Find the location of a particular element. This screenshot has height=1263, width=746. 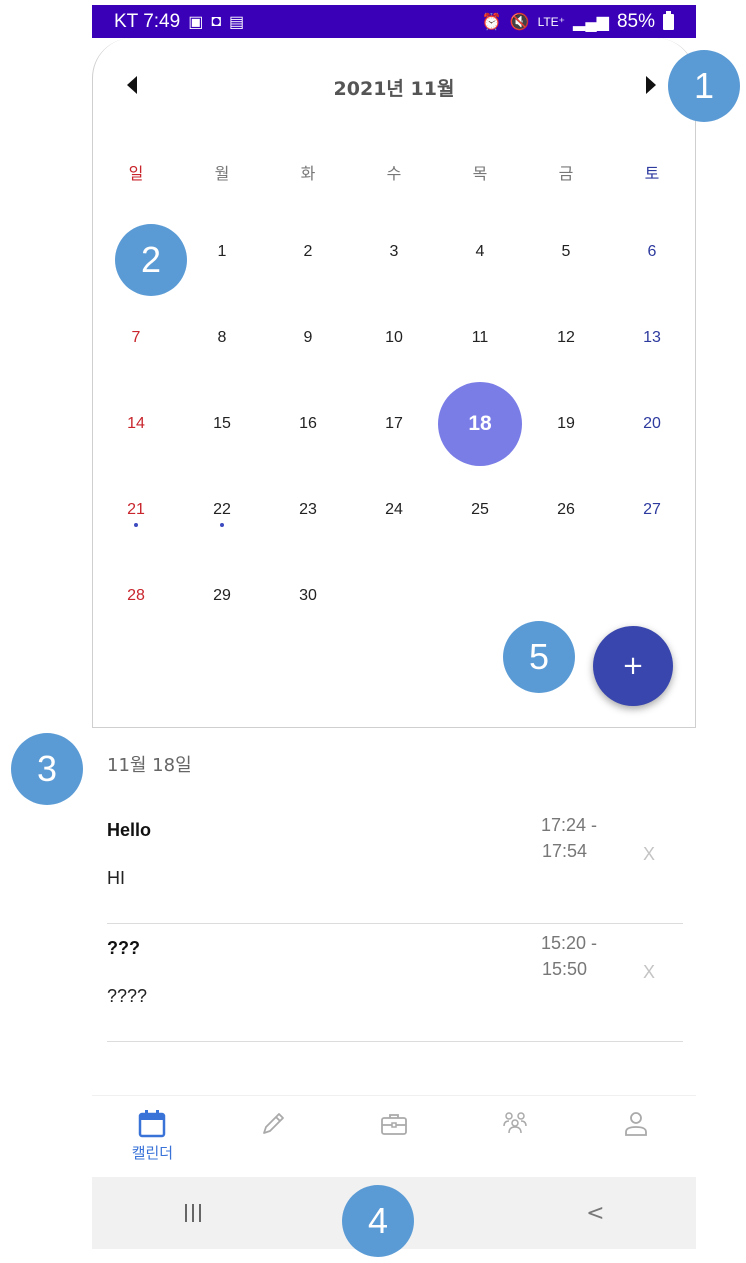

day-cell: 12 is located at coordinates (566, 338).